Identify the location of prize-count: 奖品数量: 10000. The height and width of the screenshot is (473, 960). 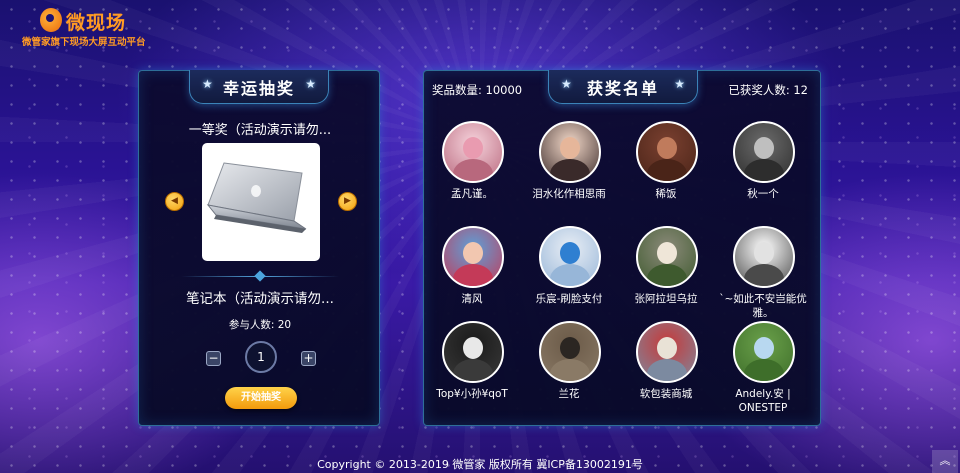
(477, 90).